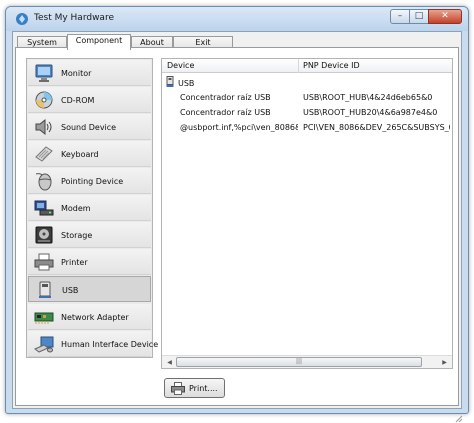 This screenshot has height=423, width=474. I want to click on sidebar-item-modem: Modem, so click(89, 208).